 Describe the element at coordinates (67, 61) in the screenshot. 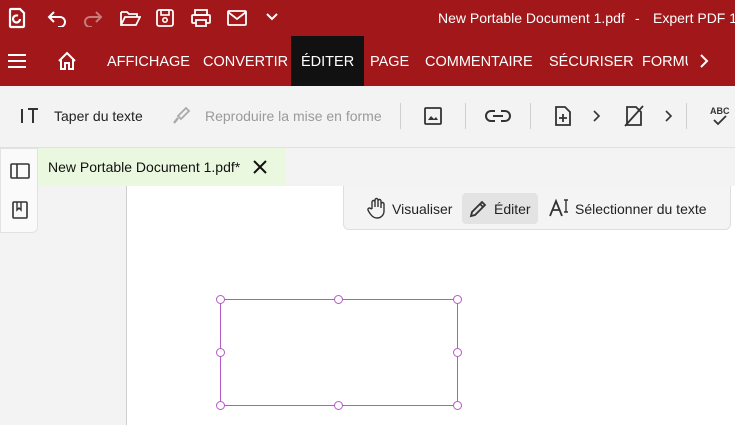

I see `home-icon` at that location.